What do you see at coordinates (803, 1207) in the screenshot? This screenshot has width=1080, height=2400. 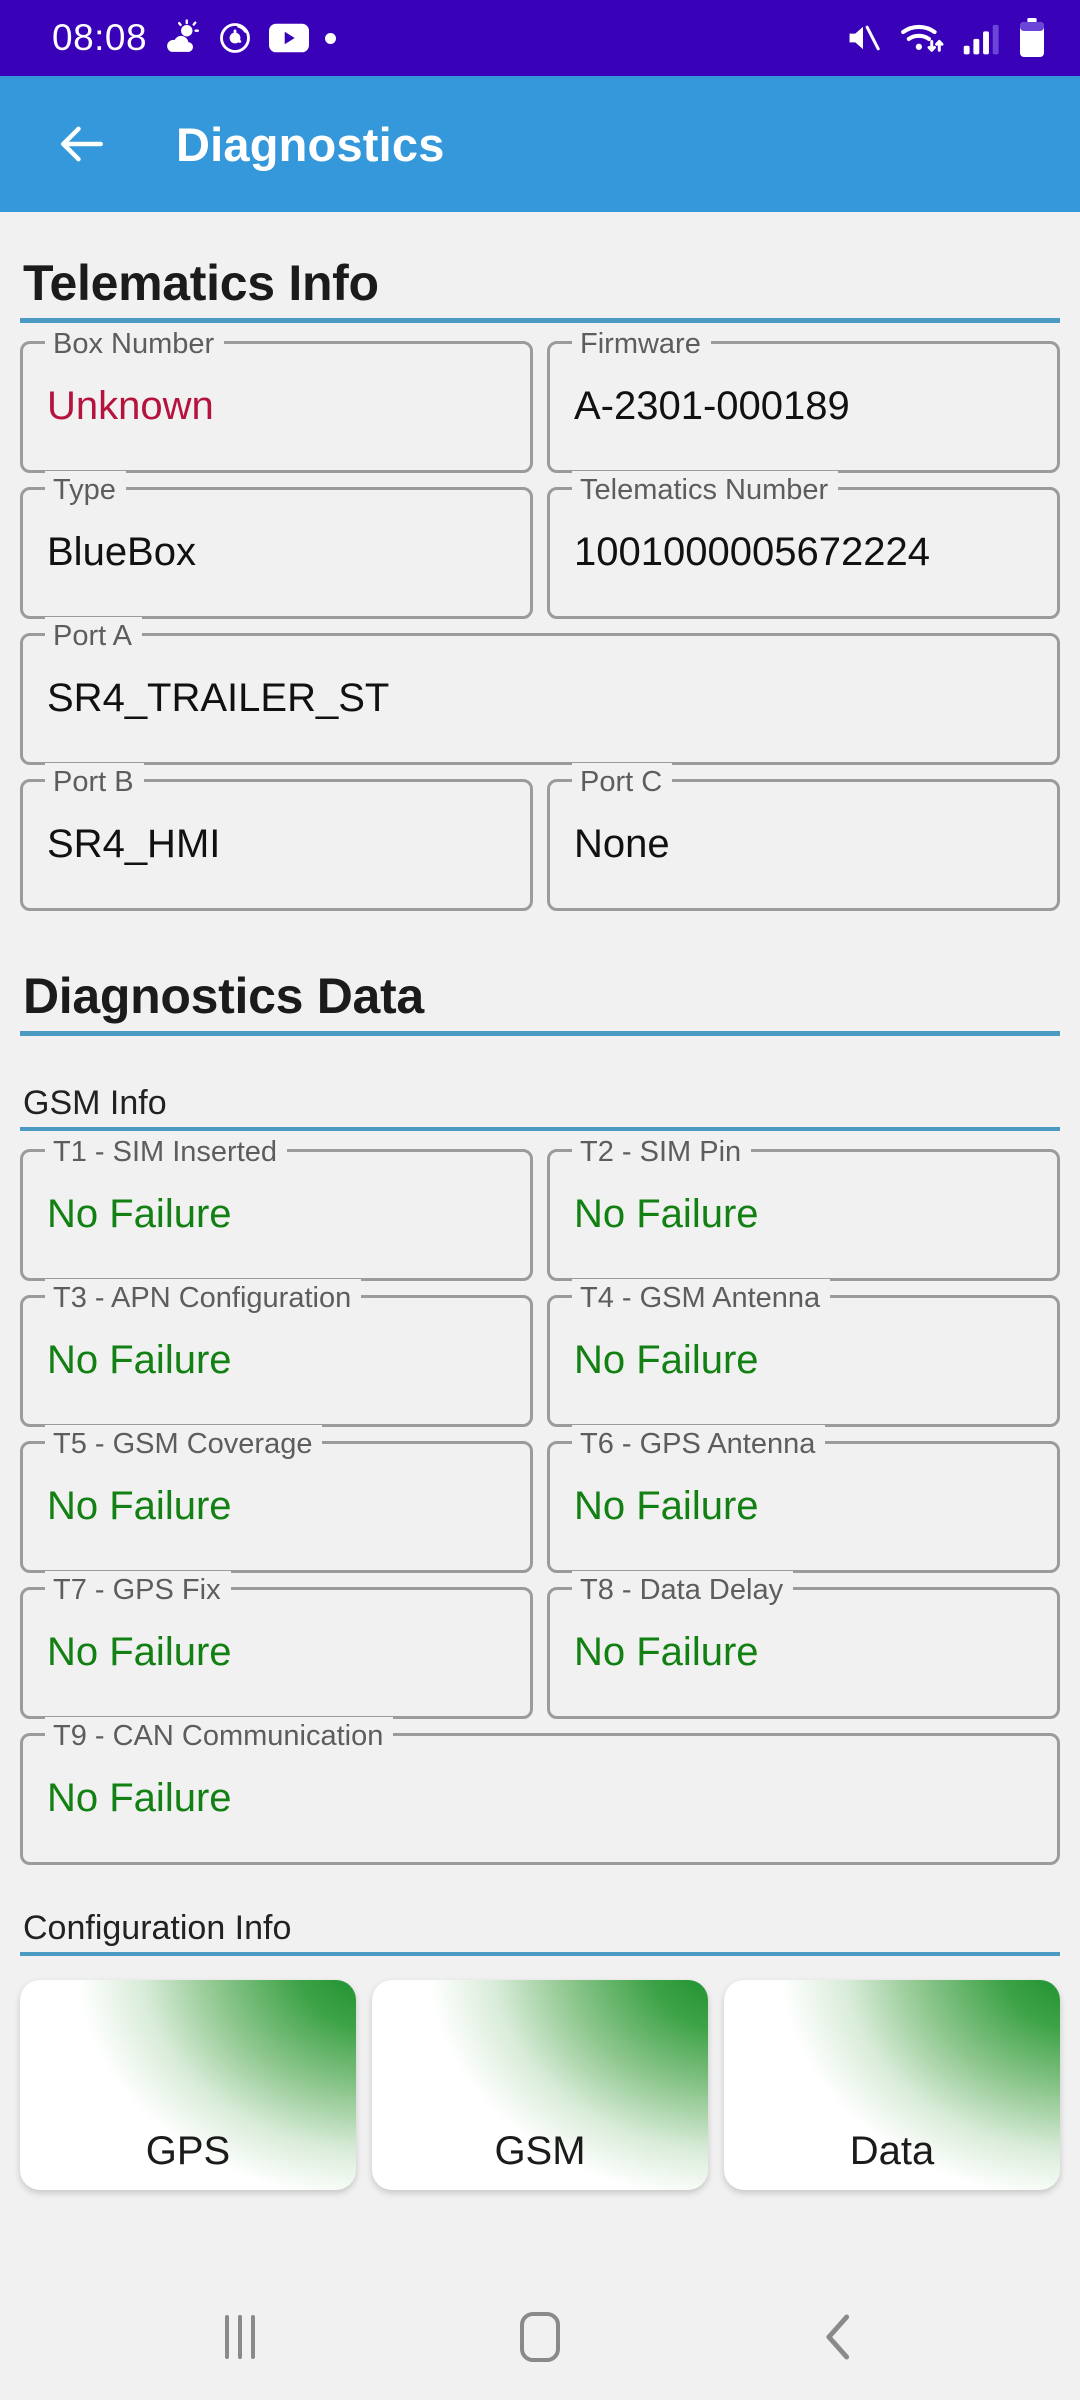 I see `test-t2-sim-pin: T2 - SIM Pin No Failure` at bounding box center [803, 1207].